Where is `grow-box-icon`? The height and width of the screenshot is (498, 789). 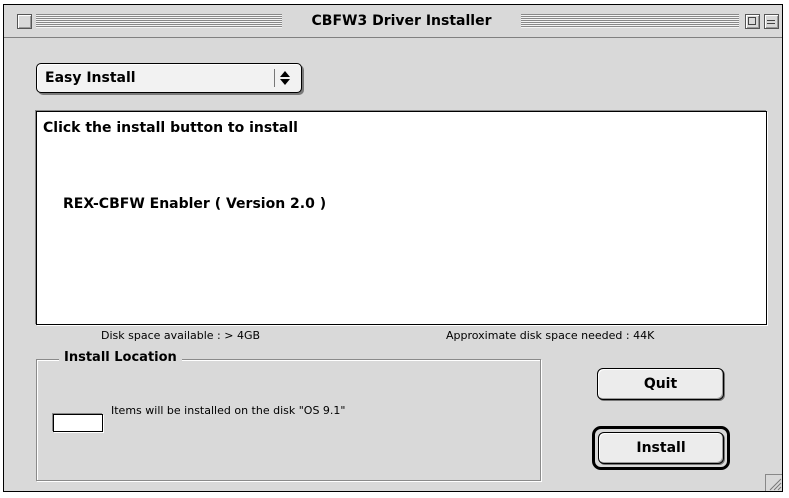
grow-box-icon is located at coordinates (773, 482).